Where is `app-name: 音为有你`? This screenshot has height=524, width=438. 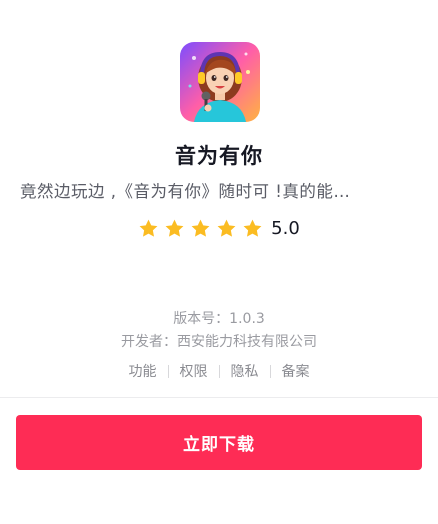 app-name: 音为有你 is located at coordinates (219, 156).